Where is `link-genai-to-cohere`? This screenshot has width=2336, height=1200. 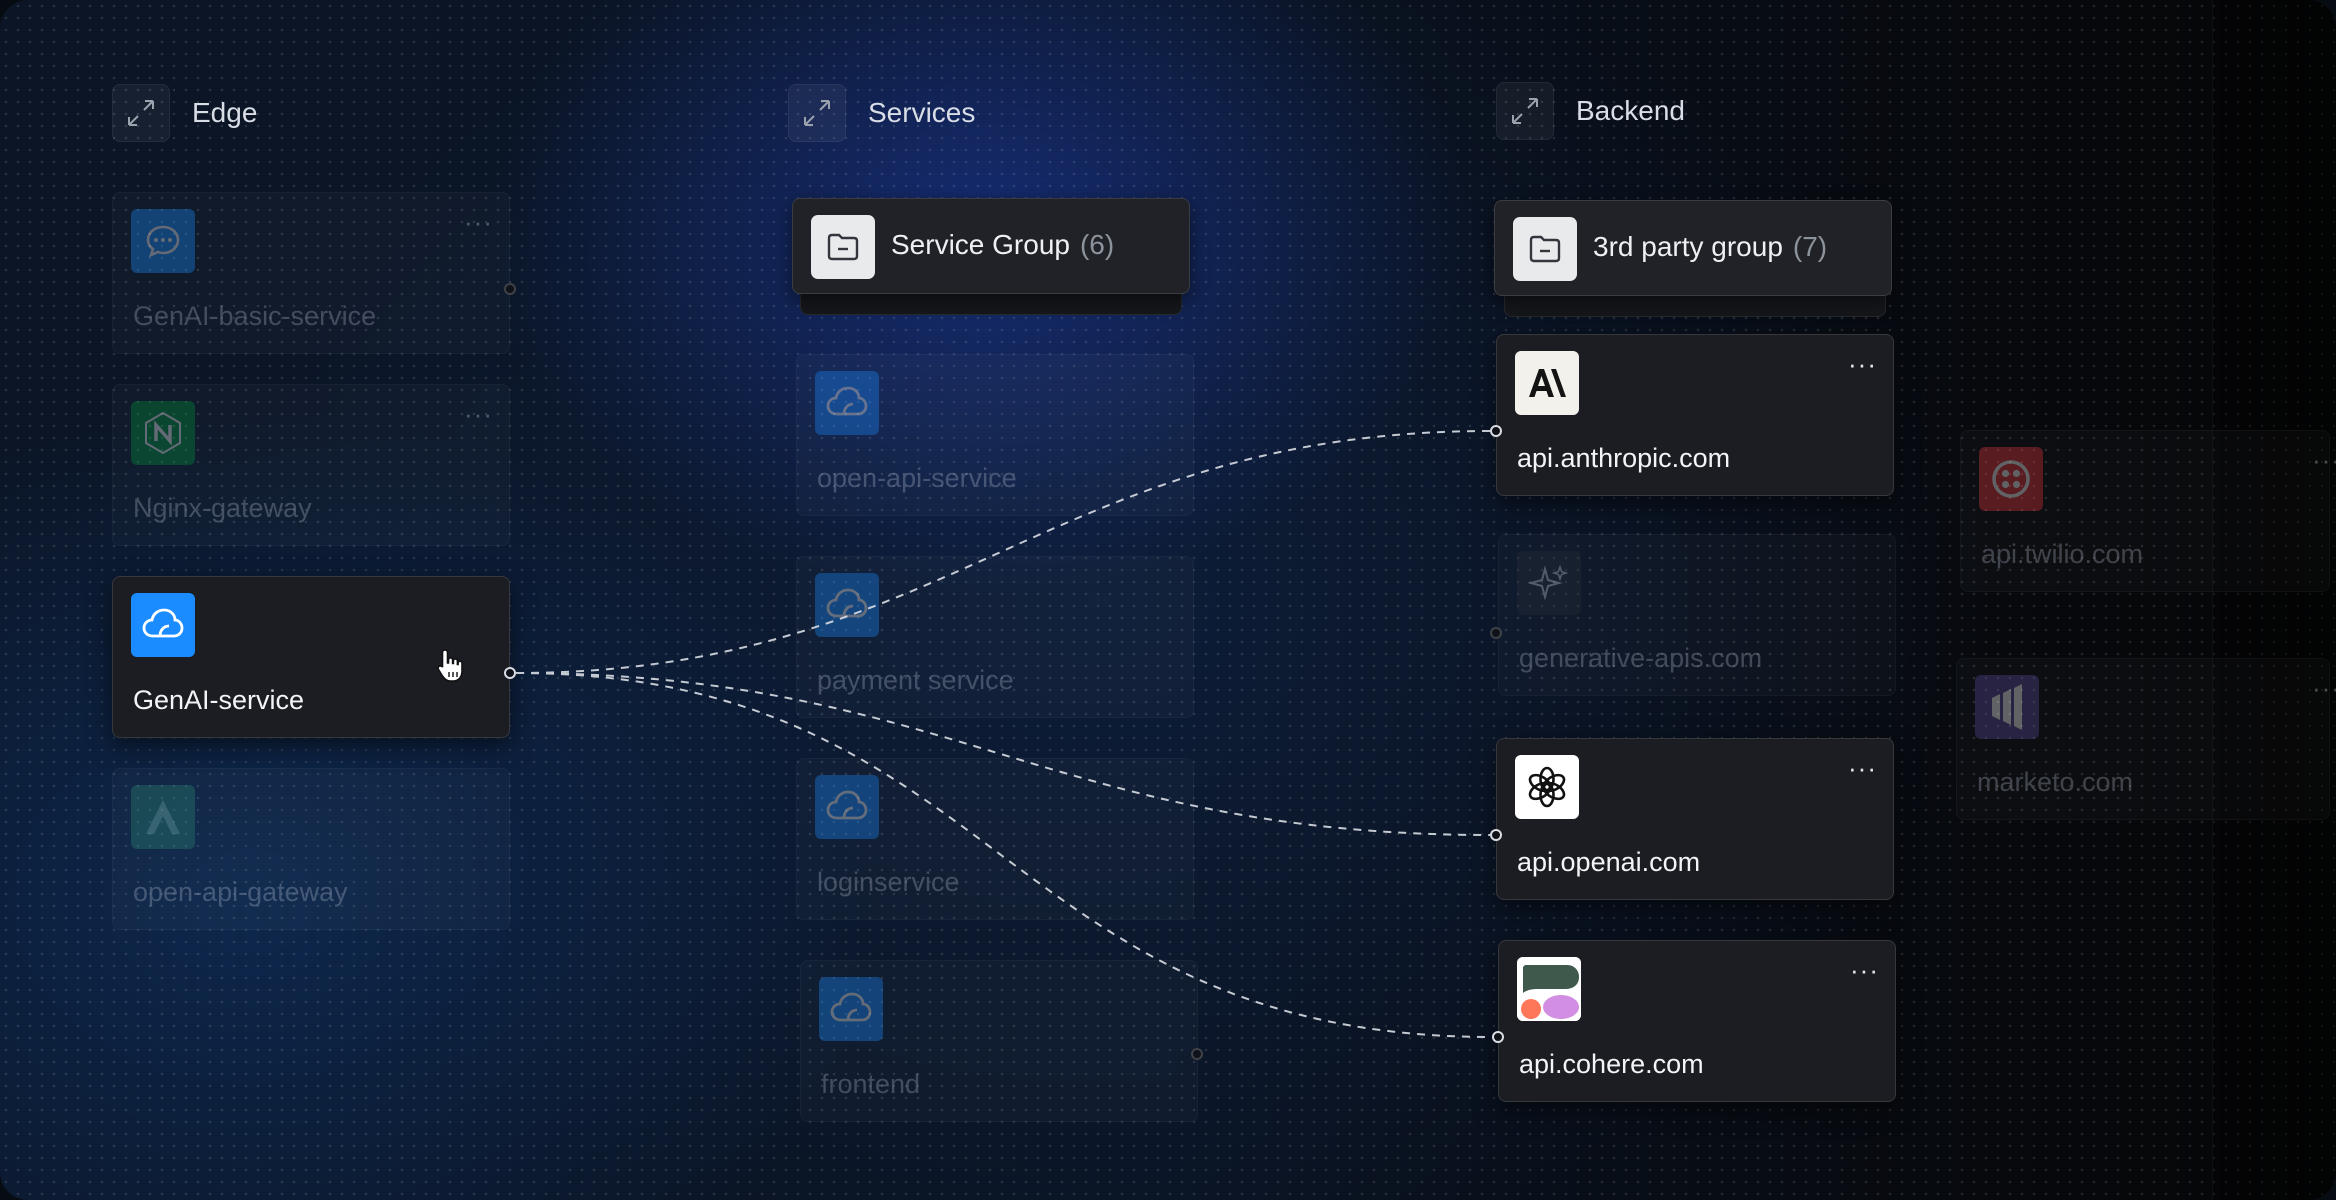
link-genai-to-cohere is located at coordinates (1004, 855).